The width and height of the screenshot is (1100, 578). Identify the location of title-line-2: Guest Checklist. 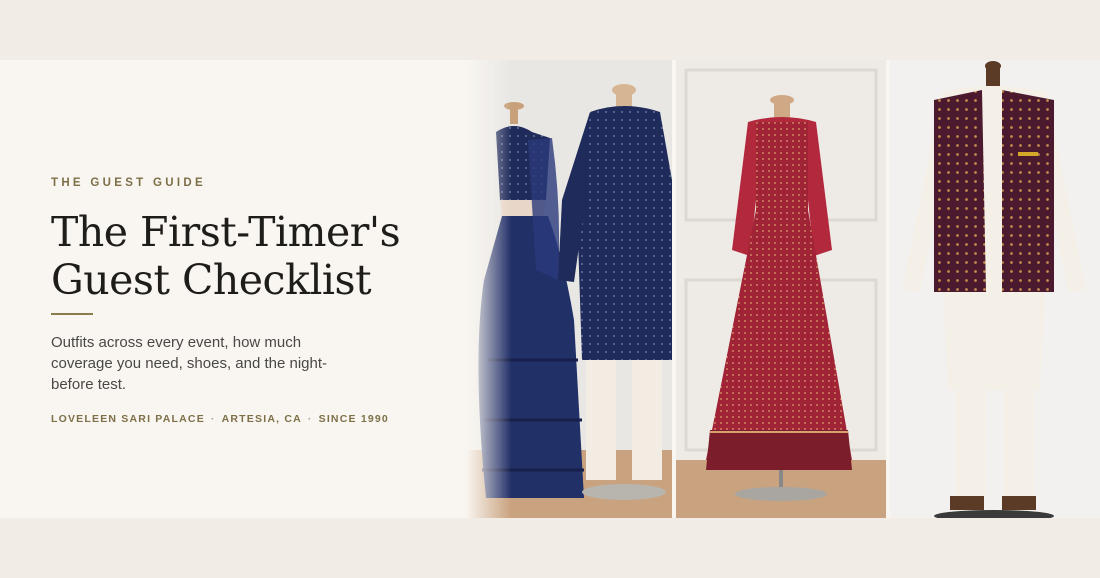
(211, 280).